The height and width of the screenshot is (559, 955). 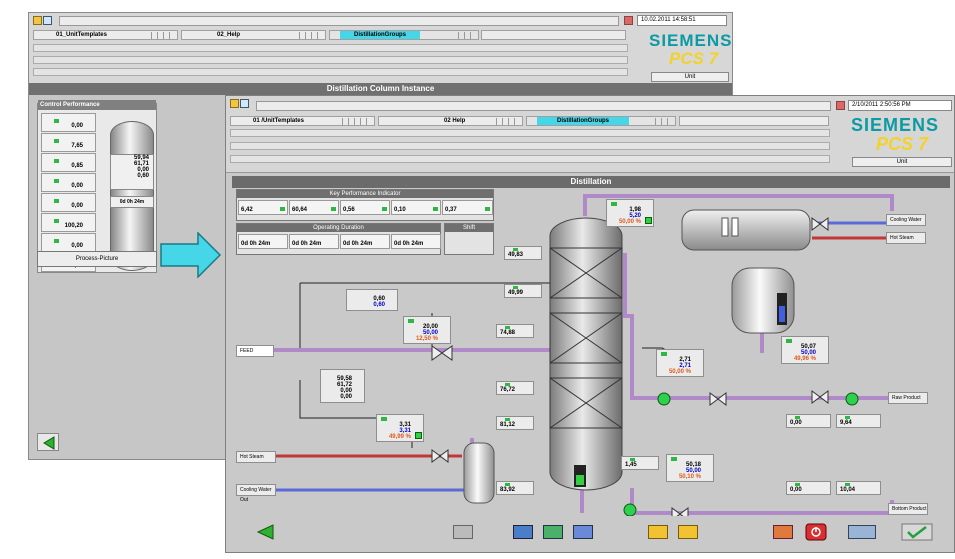 What do you see at coordinates (263, 207) in the screenshot?
I see `kpi-cell: 6,42` at bounding box center [263, 207].